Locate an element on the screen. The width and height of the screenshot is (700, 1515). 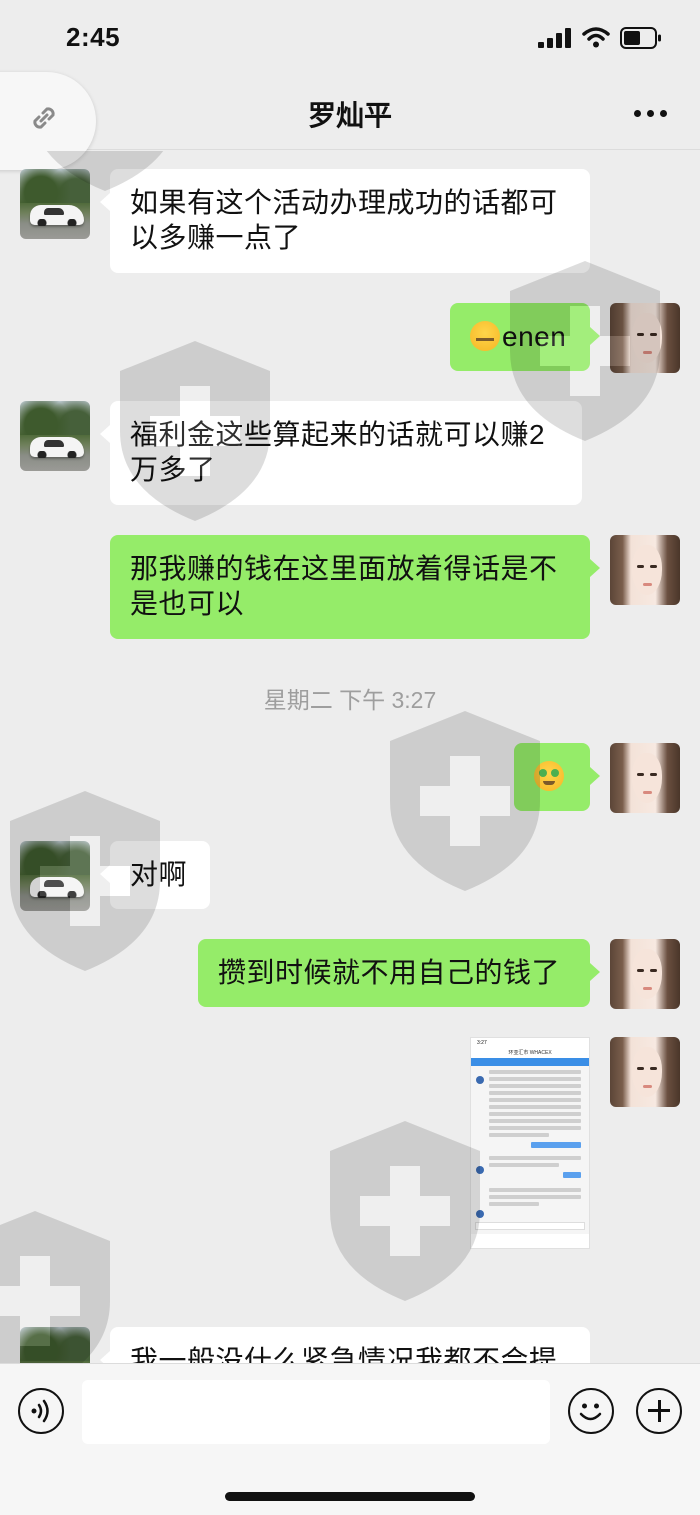
voice-icon is located at coordinates (40, 1411).